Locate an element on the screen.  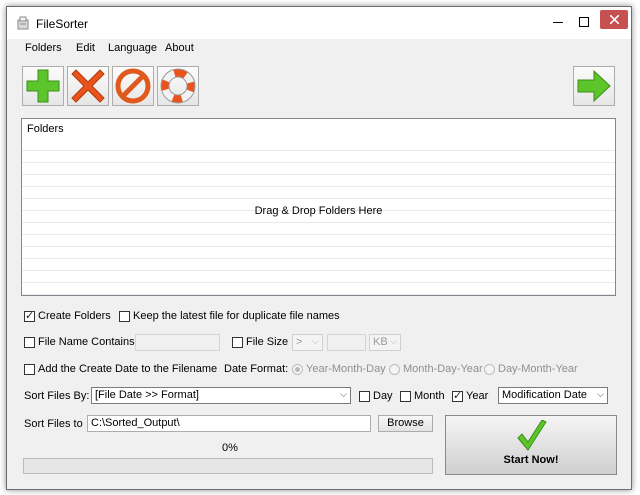
clear-button is located at coordinates (133, 86).